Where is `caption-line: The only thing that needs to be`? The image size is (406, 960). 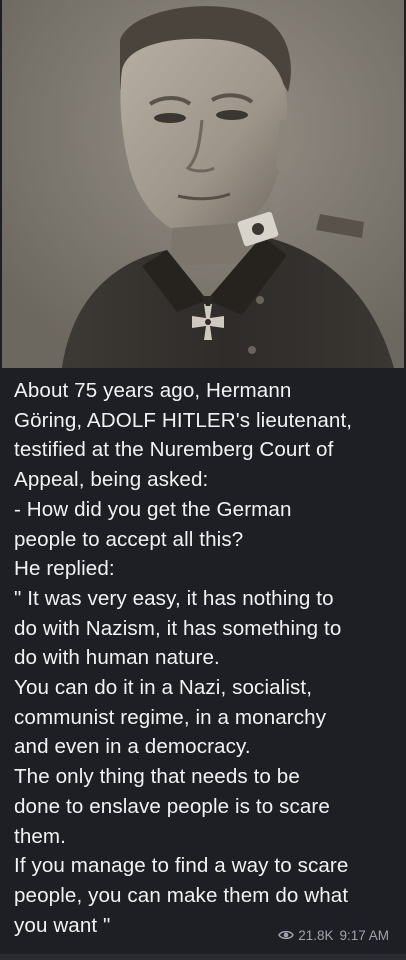
caption-line: The only thing that needs to be is located at coordinates (157, 777).